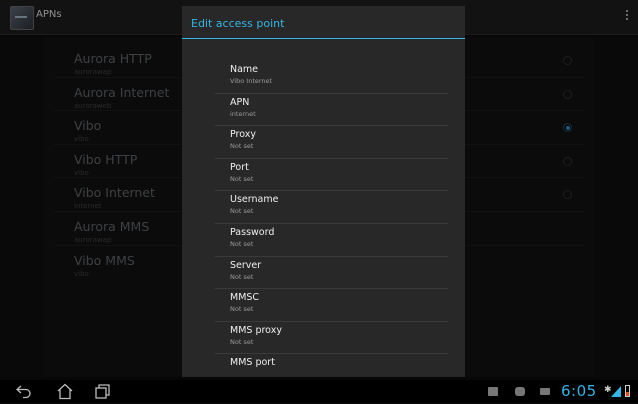  What do you see at coordinates (331, 365) in the screenshot?
I see `pref-mms-port: MMS port` at bounding box center [331, 365].